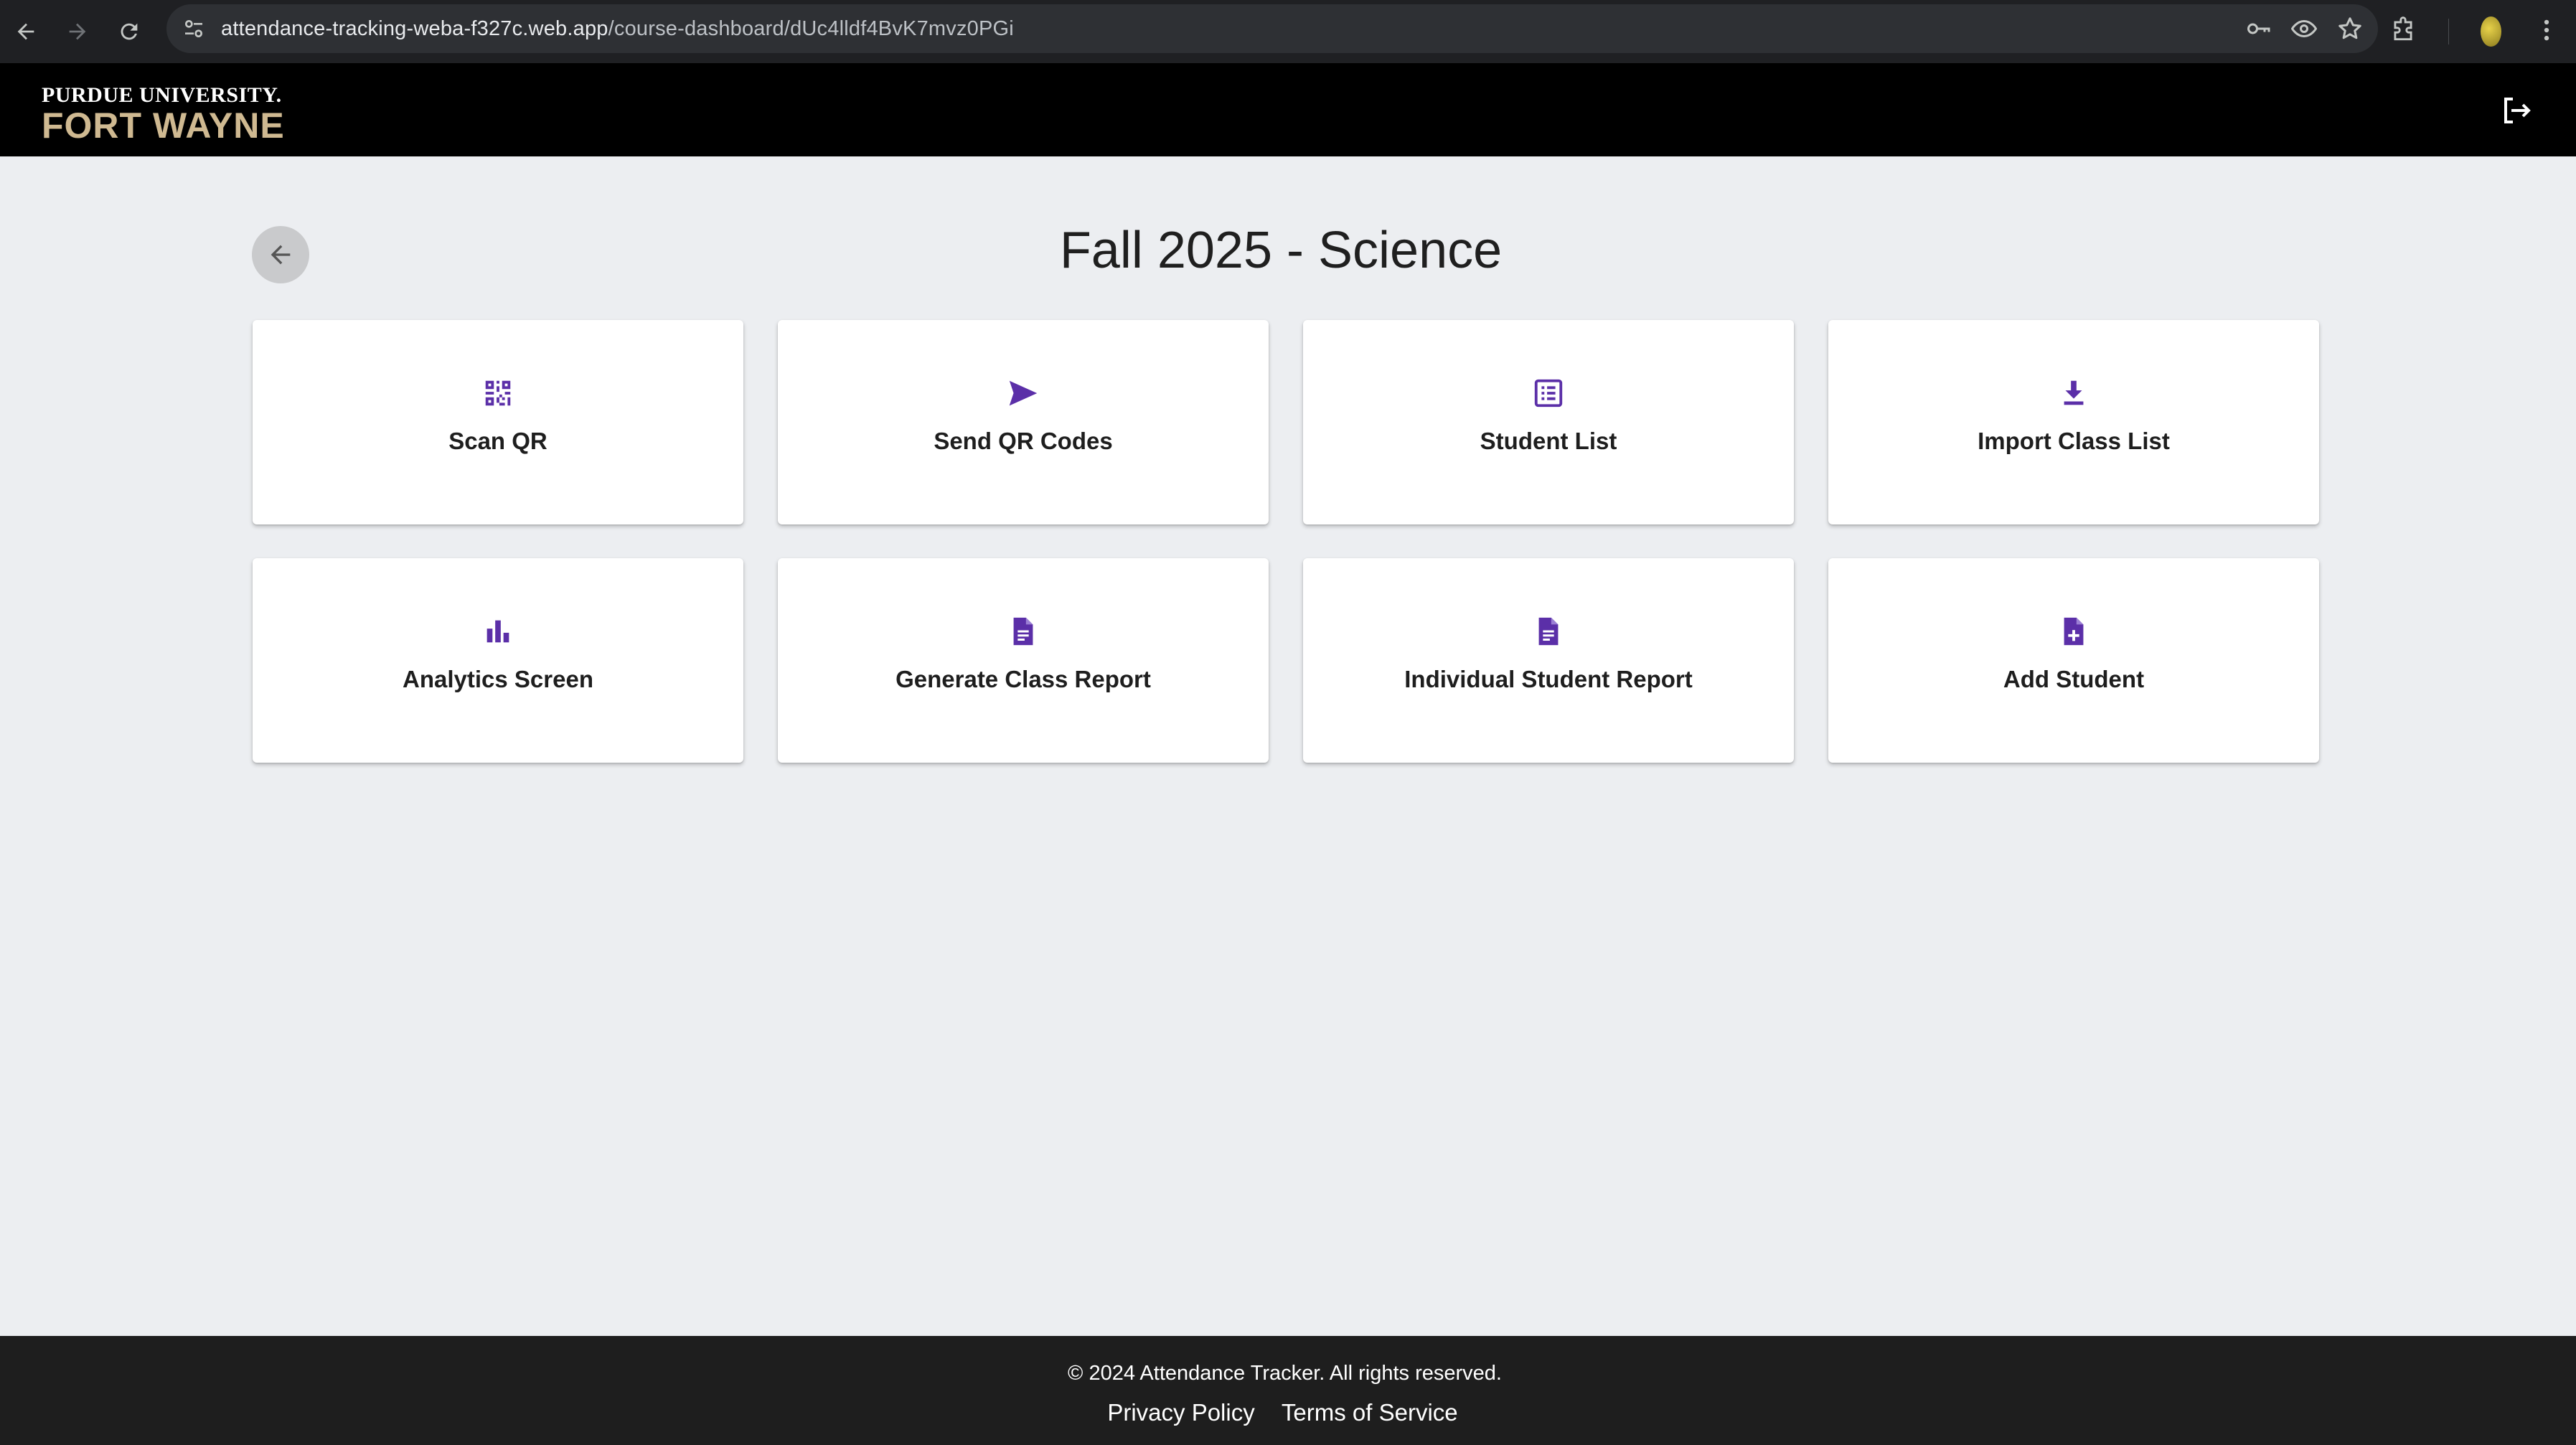  I want to click on bar-chart-icon, so click(498, 631).